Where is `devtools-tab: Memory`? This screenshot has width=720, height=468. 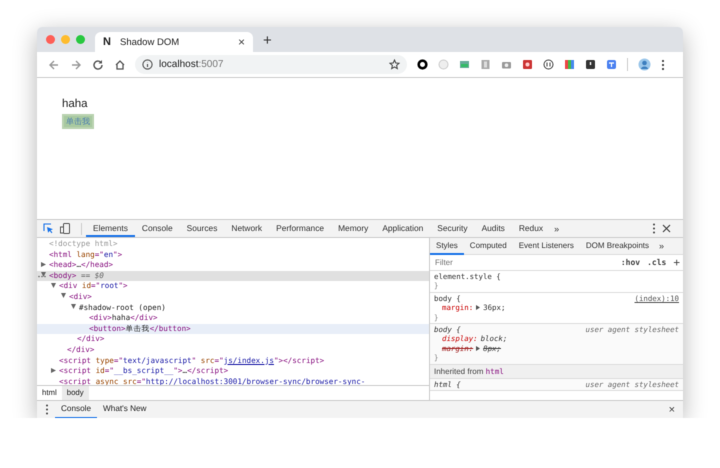
devtools-tab: Memory is located at coordinates (353, 228).